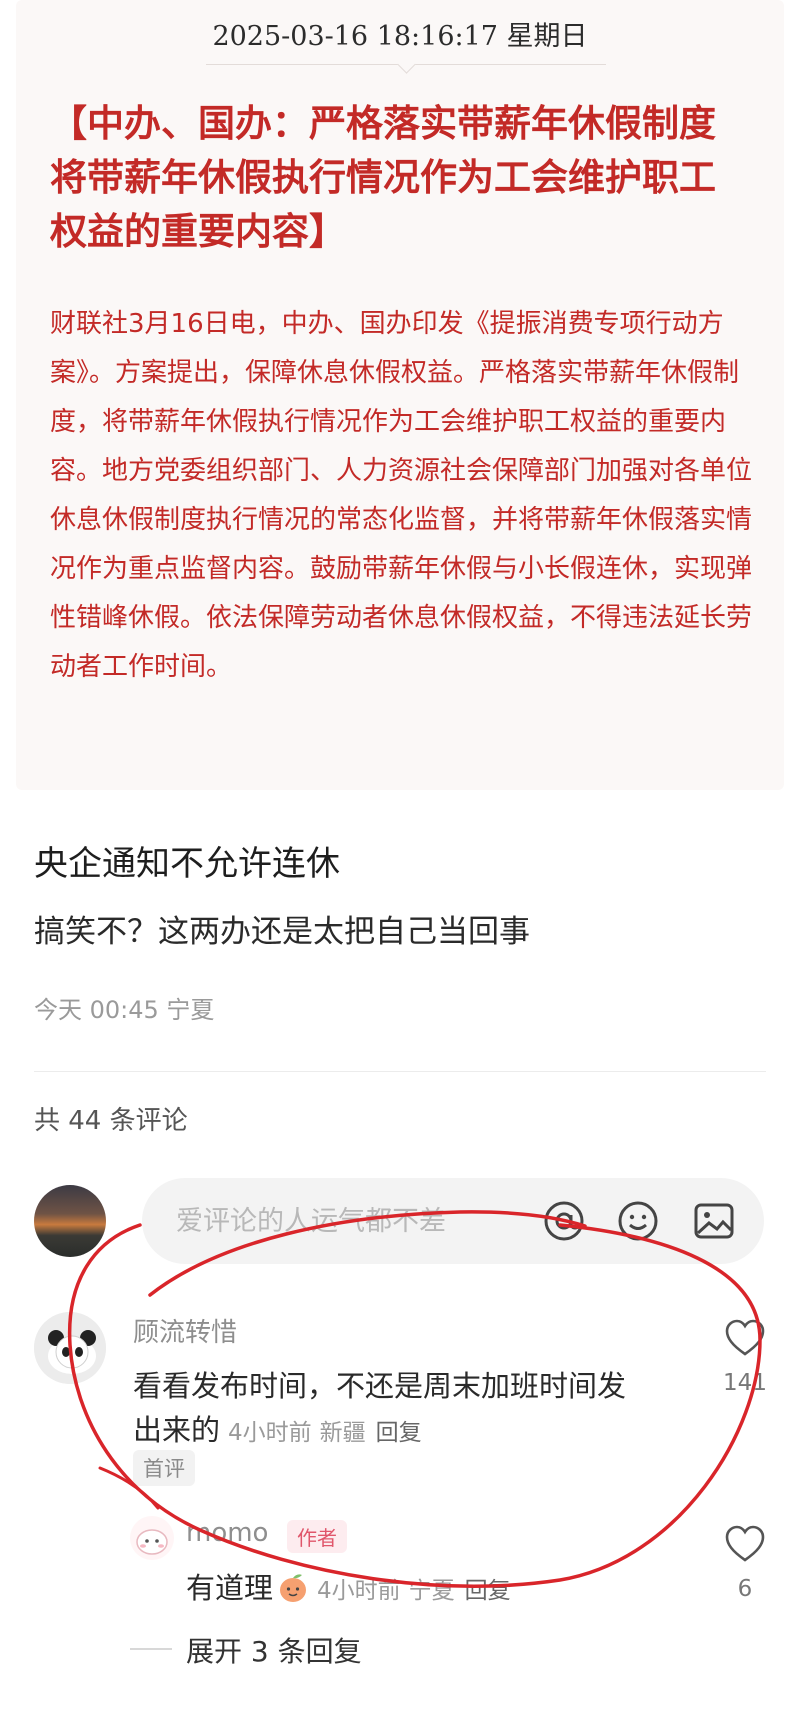 This screenshot has width=800, height=1726. I want to click on at-icon, so click(564, 1221).